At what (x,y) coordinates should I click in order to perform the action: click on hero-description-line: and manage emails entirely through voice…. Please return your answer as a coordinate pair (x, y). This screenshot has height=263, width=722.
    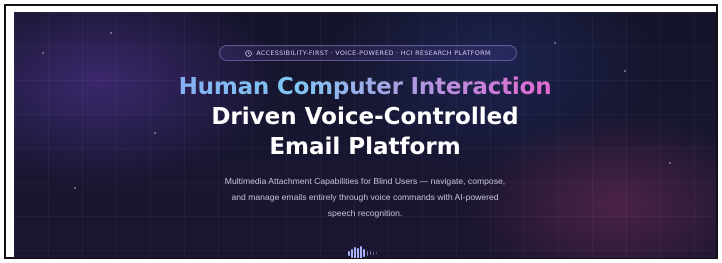
    Looking at the image, I should click on (365, 197).